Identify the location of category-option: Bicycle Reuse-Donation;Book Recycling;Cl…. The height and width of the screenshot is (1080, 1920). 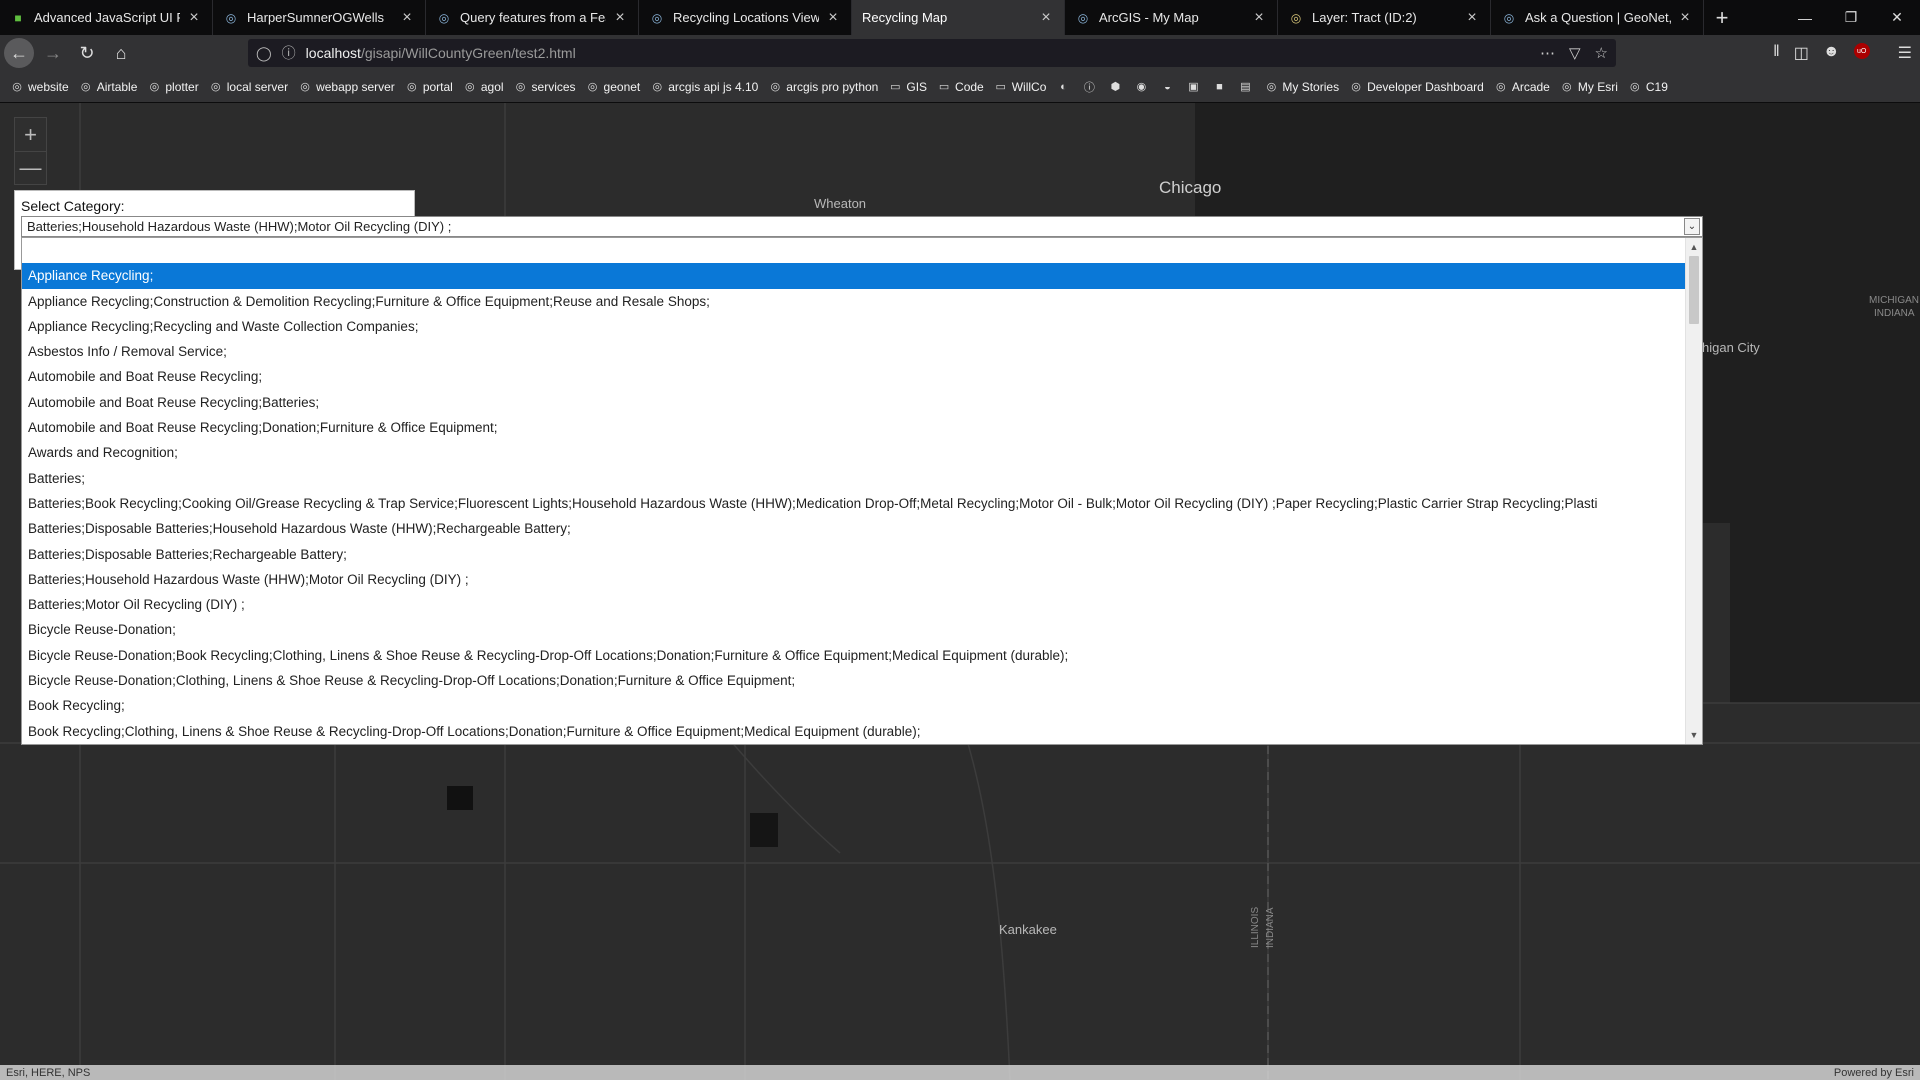
(854, 655).